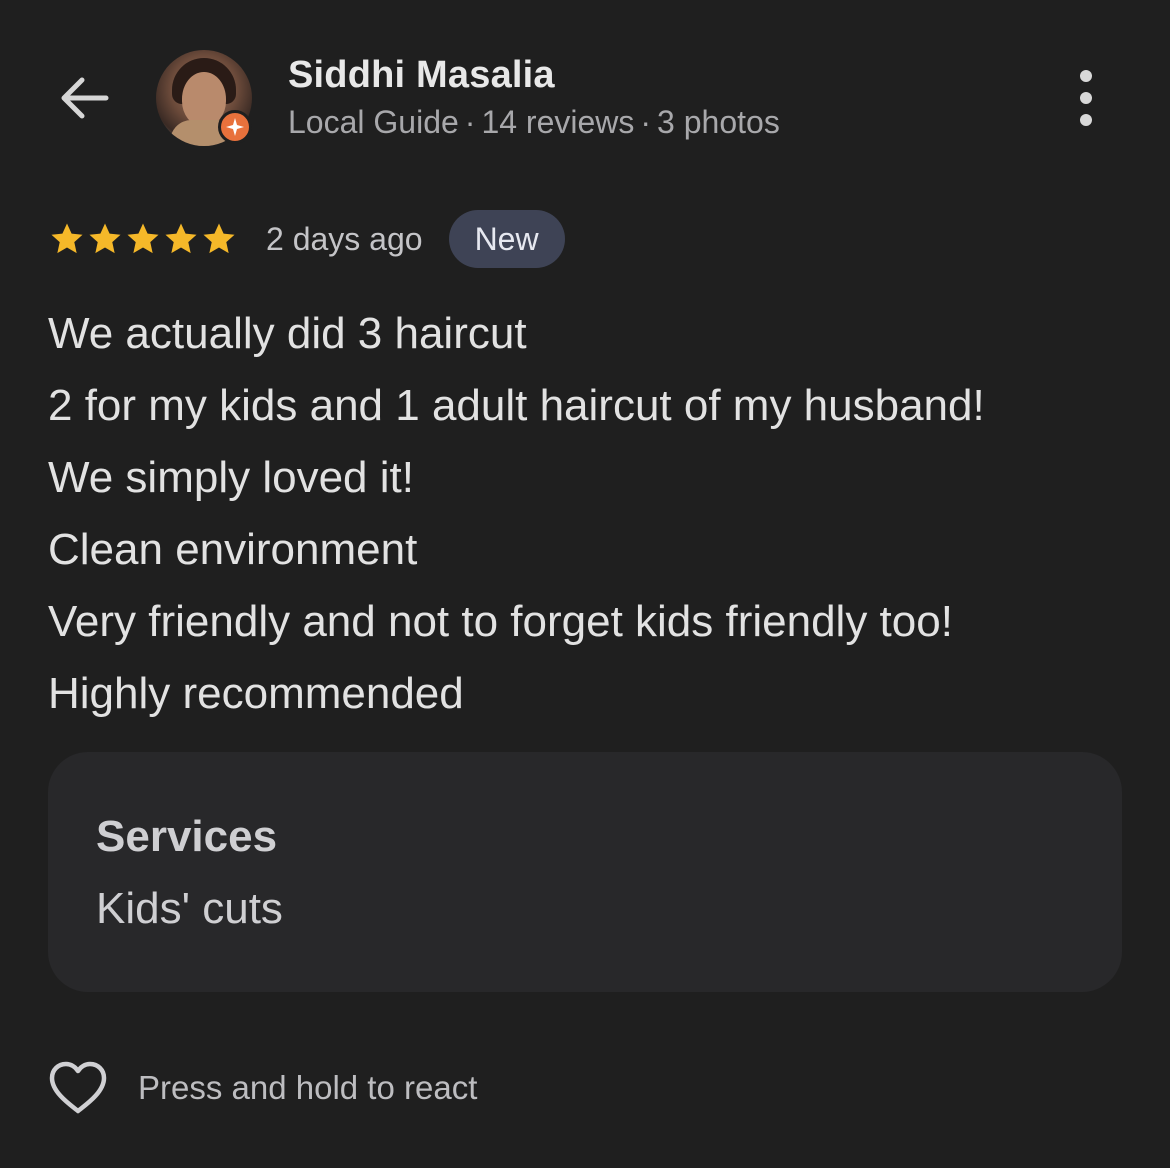  Describe the element at coordinates (421, 75) in the screenshot. I see `reviewer-name: Siddhi Masalia` at that location.